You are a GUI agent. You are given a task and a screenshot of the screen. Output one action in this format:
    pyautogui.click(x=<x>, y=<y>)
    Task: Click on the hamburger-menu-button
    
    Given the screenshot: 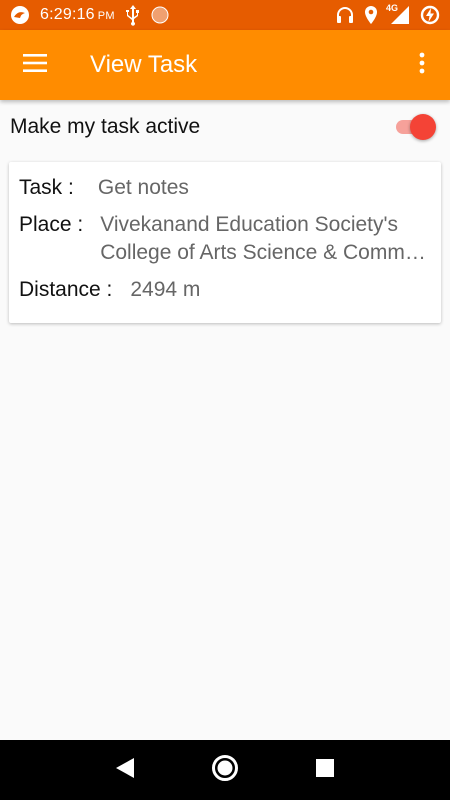 What is the action you would take?
    pyautogui.click(x=35, y=65)
    